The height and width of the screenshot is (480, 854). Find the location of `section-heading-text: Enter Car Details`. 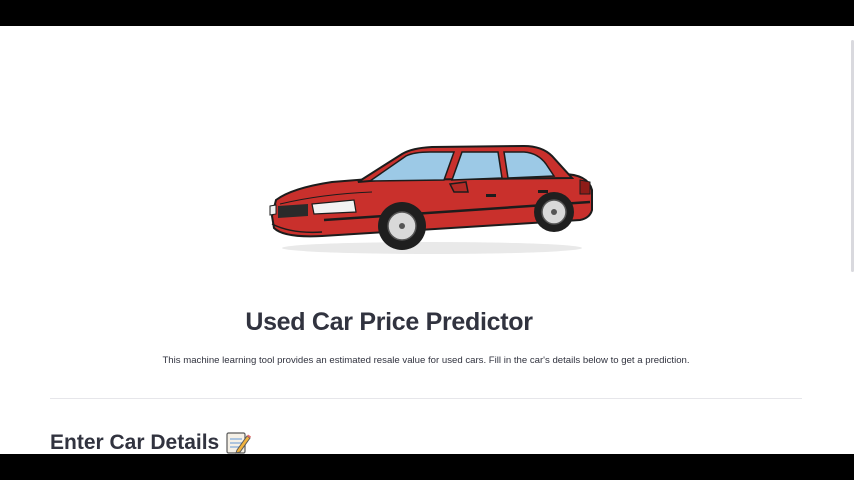

section-heading-text: Enter Car Details is located at coordinates (135, 442).